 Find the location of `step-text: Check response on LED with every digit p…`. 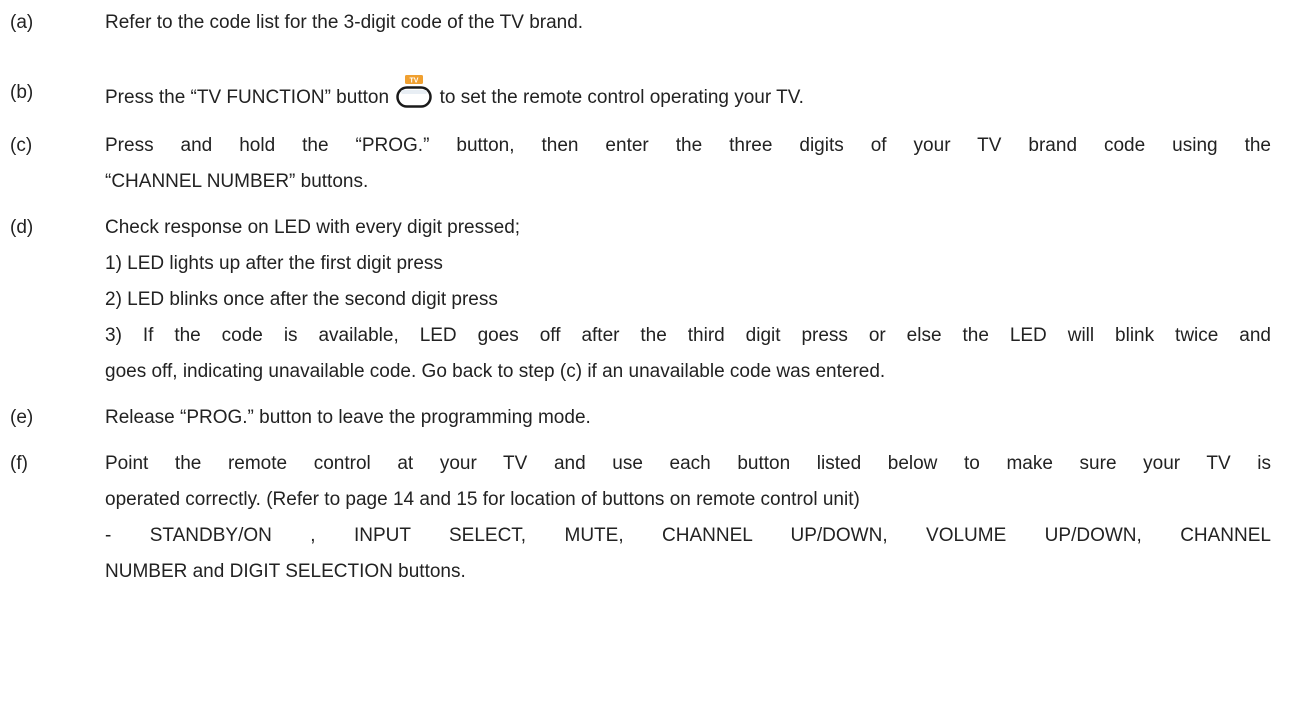

step-text: Check response on LED with every digit p… is located at coordinates (313, 227).